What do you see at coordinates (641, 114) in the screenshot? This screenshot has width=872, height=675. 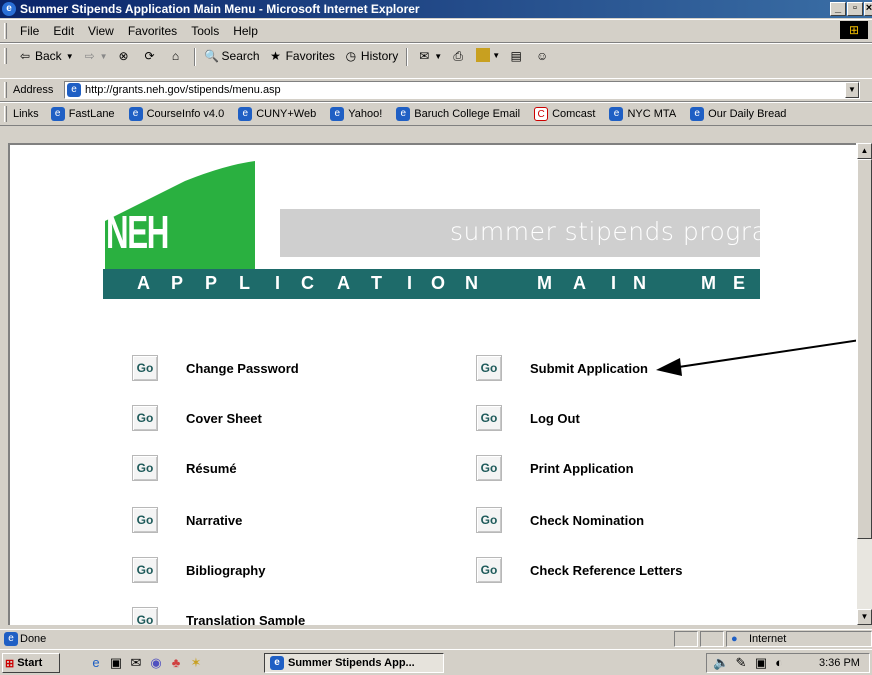 I see `link-nyc-mta: e NYC MTA` at bounding box center [641, 114].